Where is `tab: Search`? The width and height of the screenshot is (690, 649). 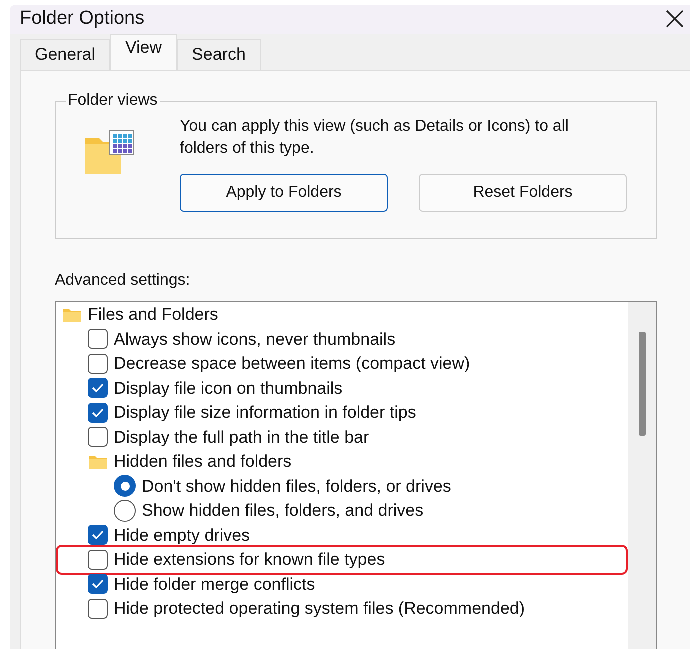 tab: Search is located at coordinates (219, 54).